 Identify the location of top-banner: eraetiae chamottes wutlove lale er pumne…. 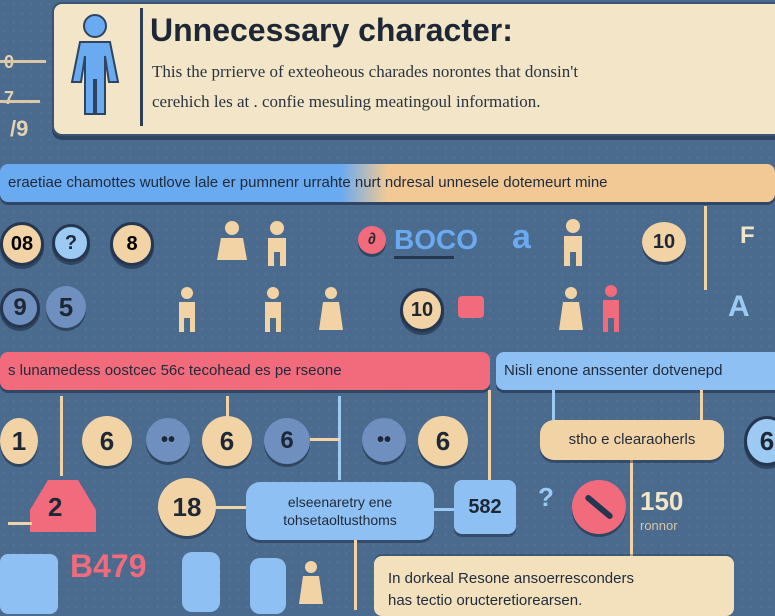
(387, 183).